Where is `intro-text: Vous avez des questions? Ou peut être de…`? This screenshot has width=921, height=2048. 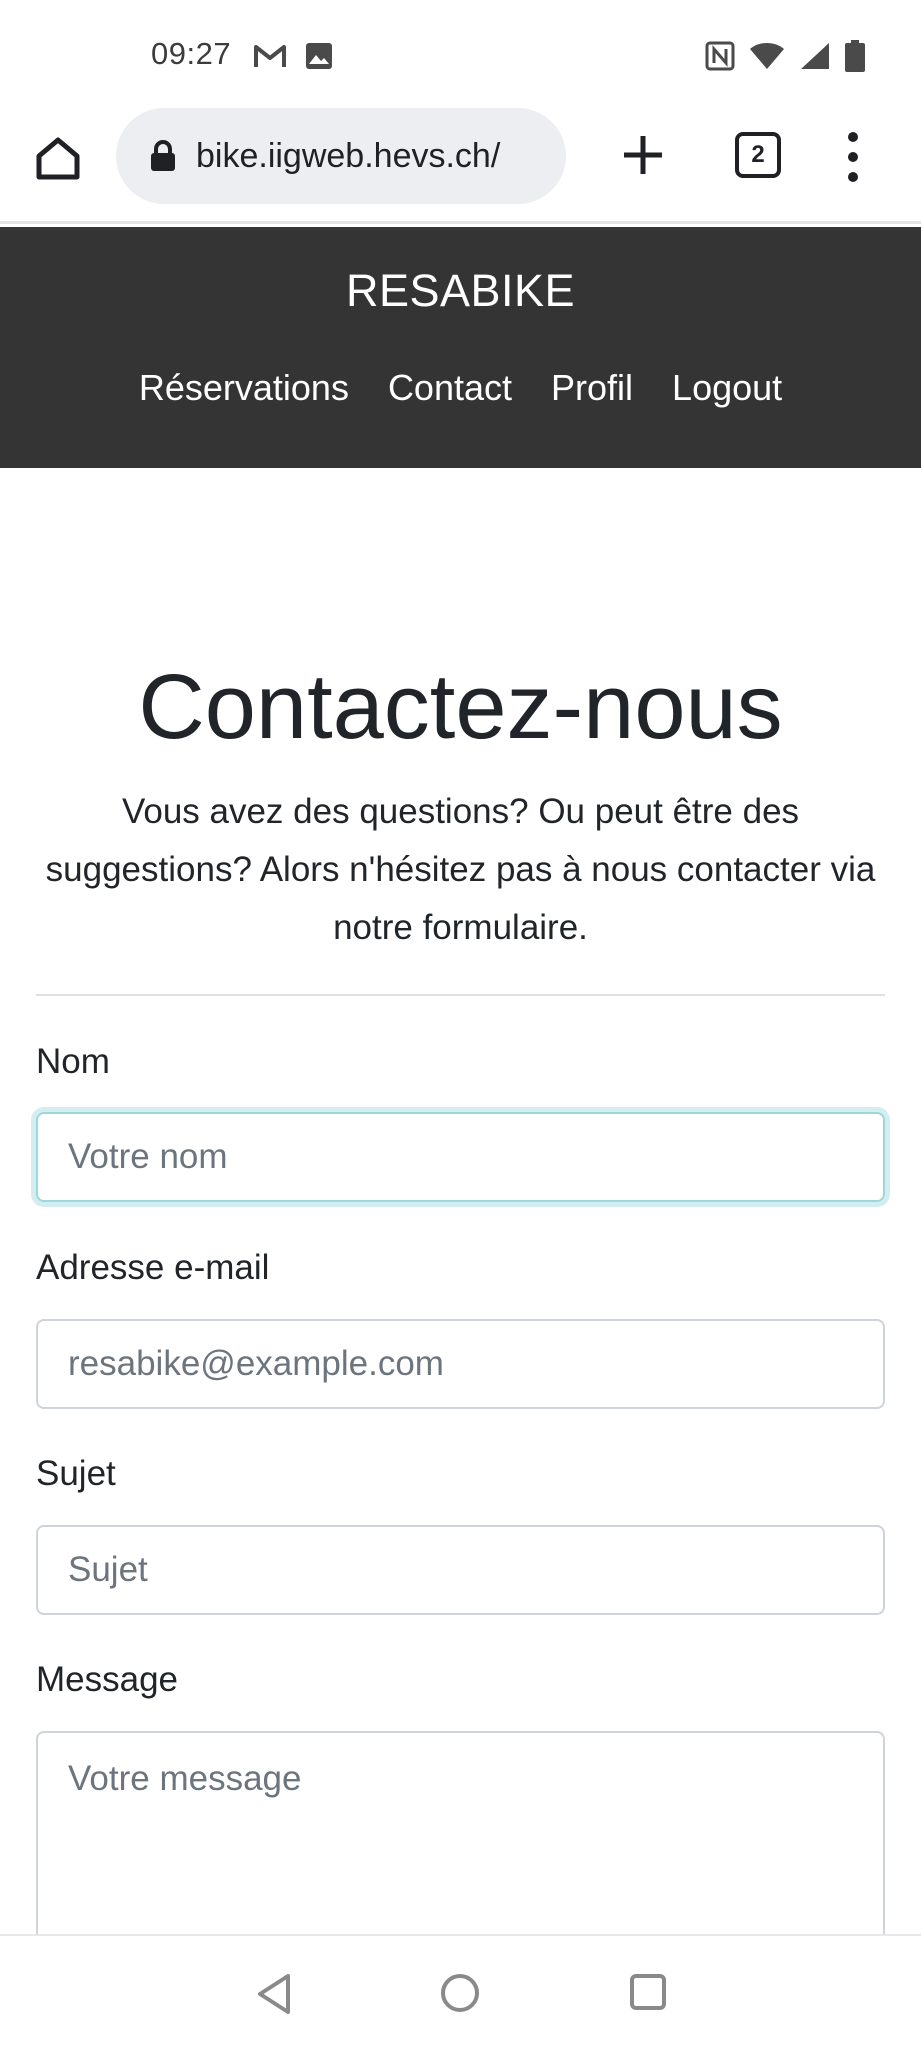 intro-text: Vous avez des questions? Ou peut être de… is located at coordinates (460, 869).